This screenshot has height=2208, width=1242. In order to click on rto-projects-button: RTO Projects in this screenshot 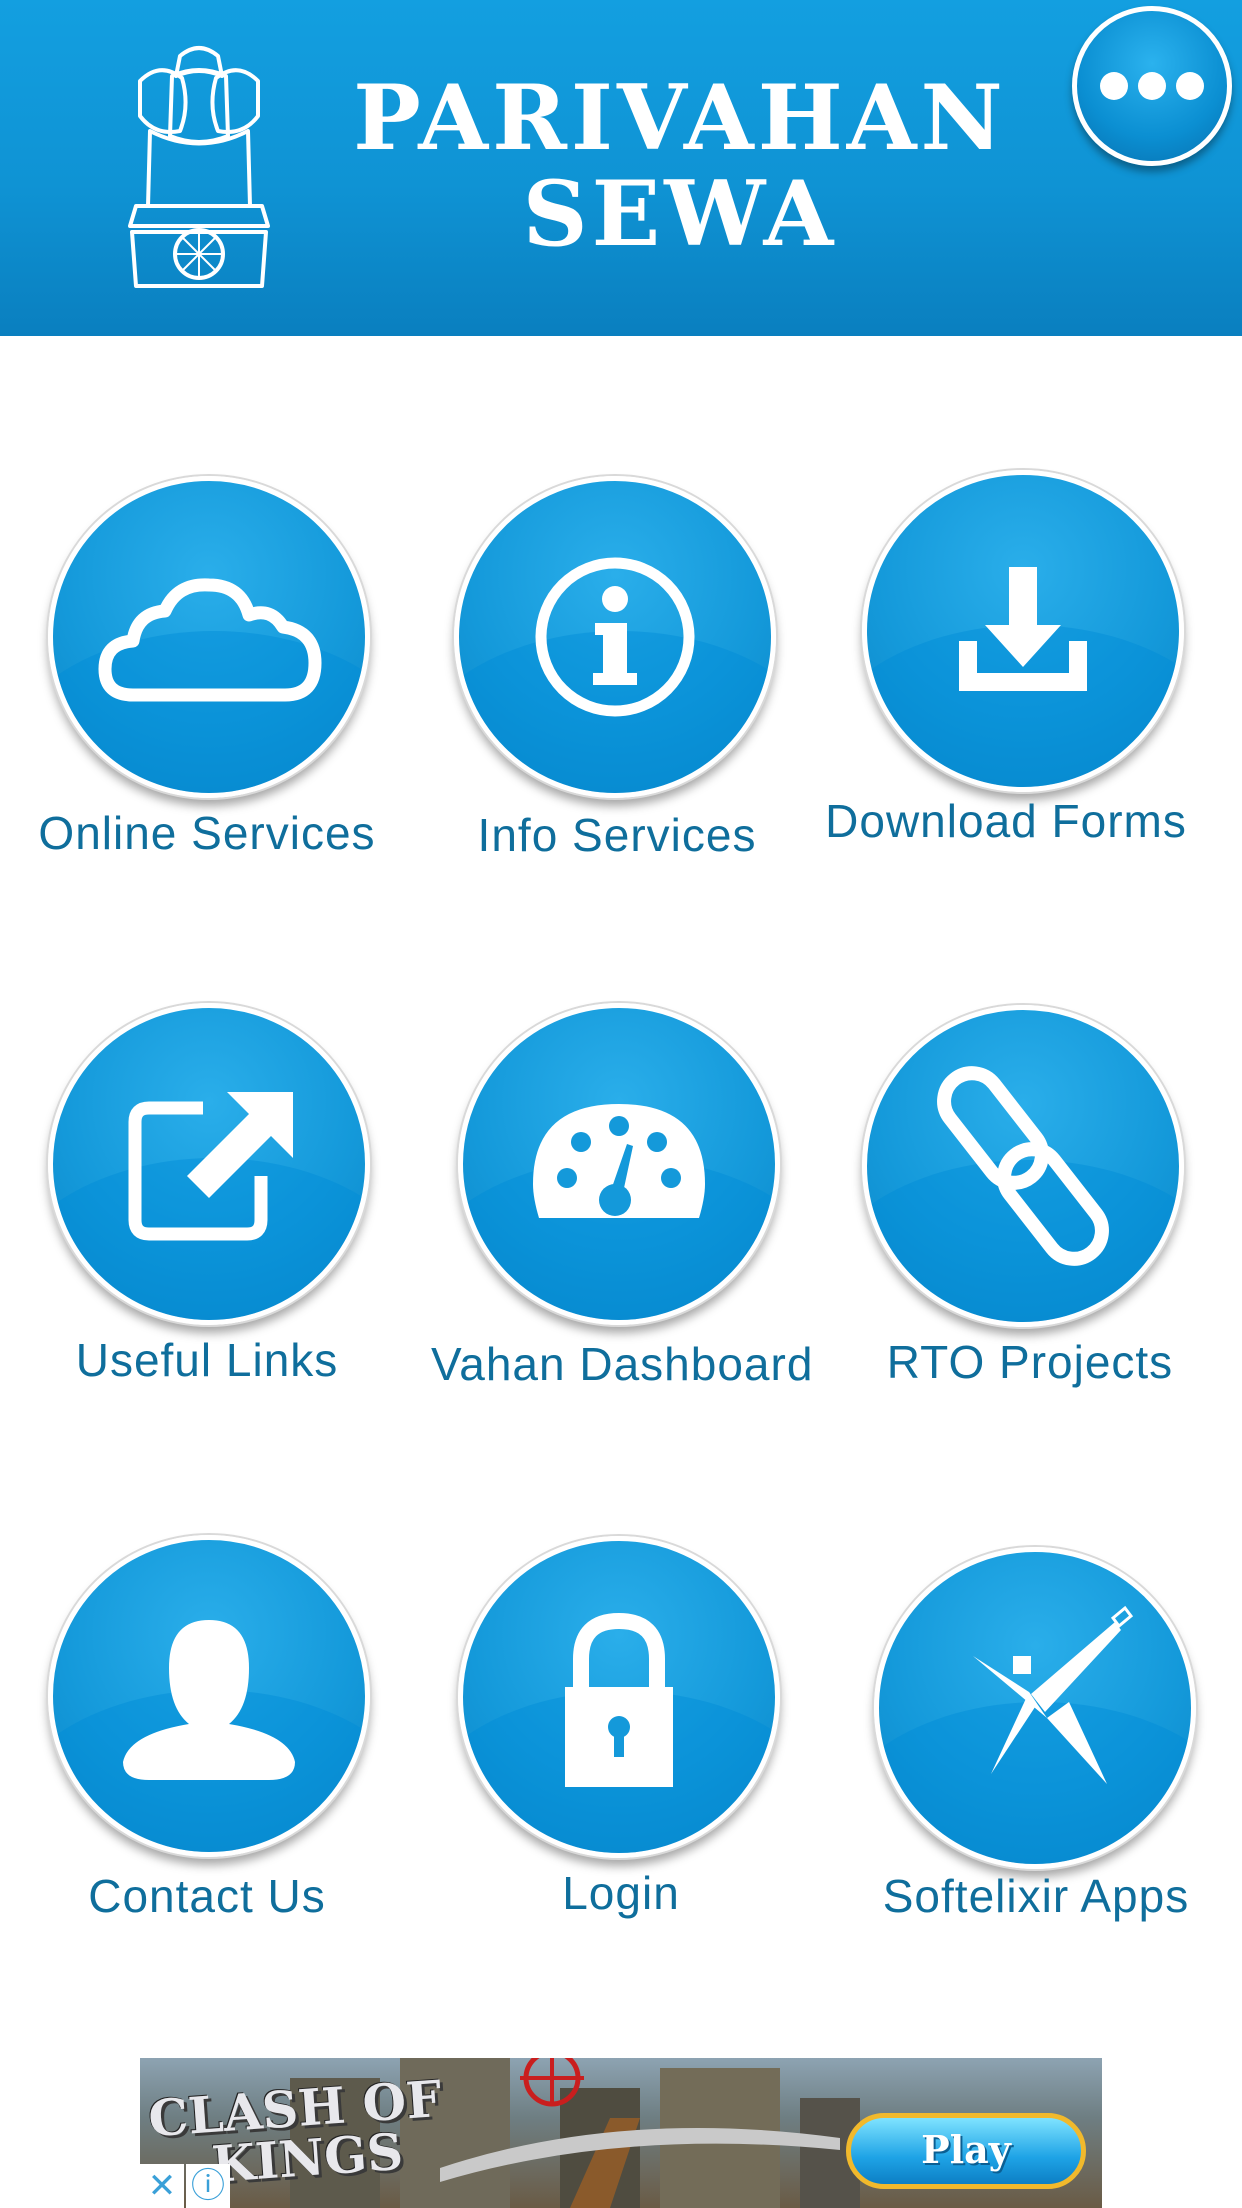, I will do `click(1030, 1200)`.